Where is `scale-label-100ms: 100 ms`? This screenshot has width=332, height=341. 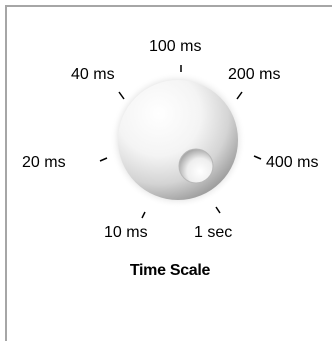 scale-label-100ms: 100 ms is located at coordinates (175, 46).